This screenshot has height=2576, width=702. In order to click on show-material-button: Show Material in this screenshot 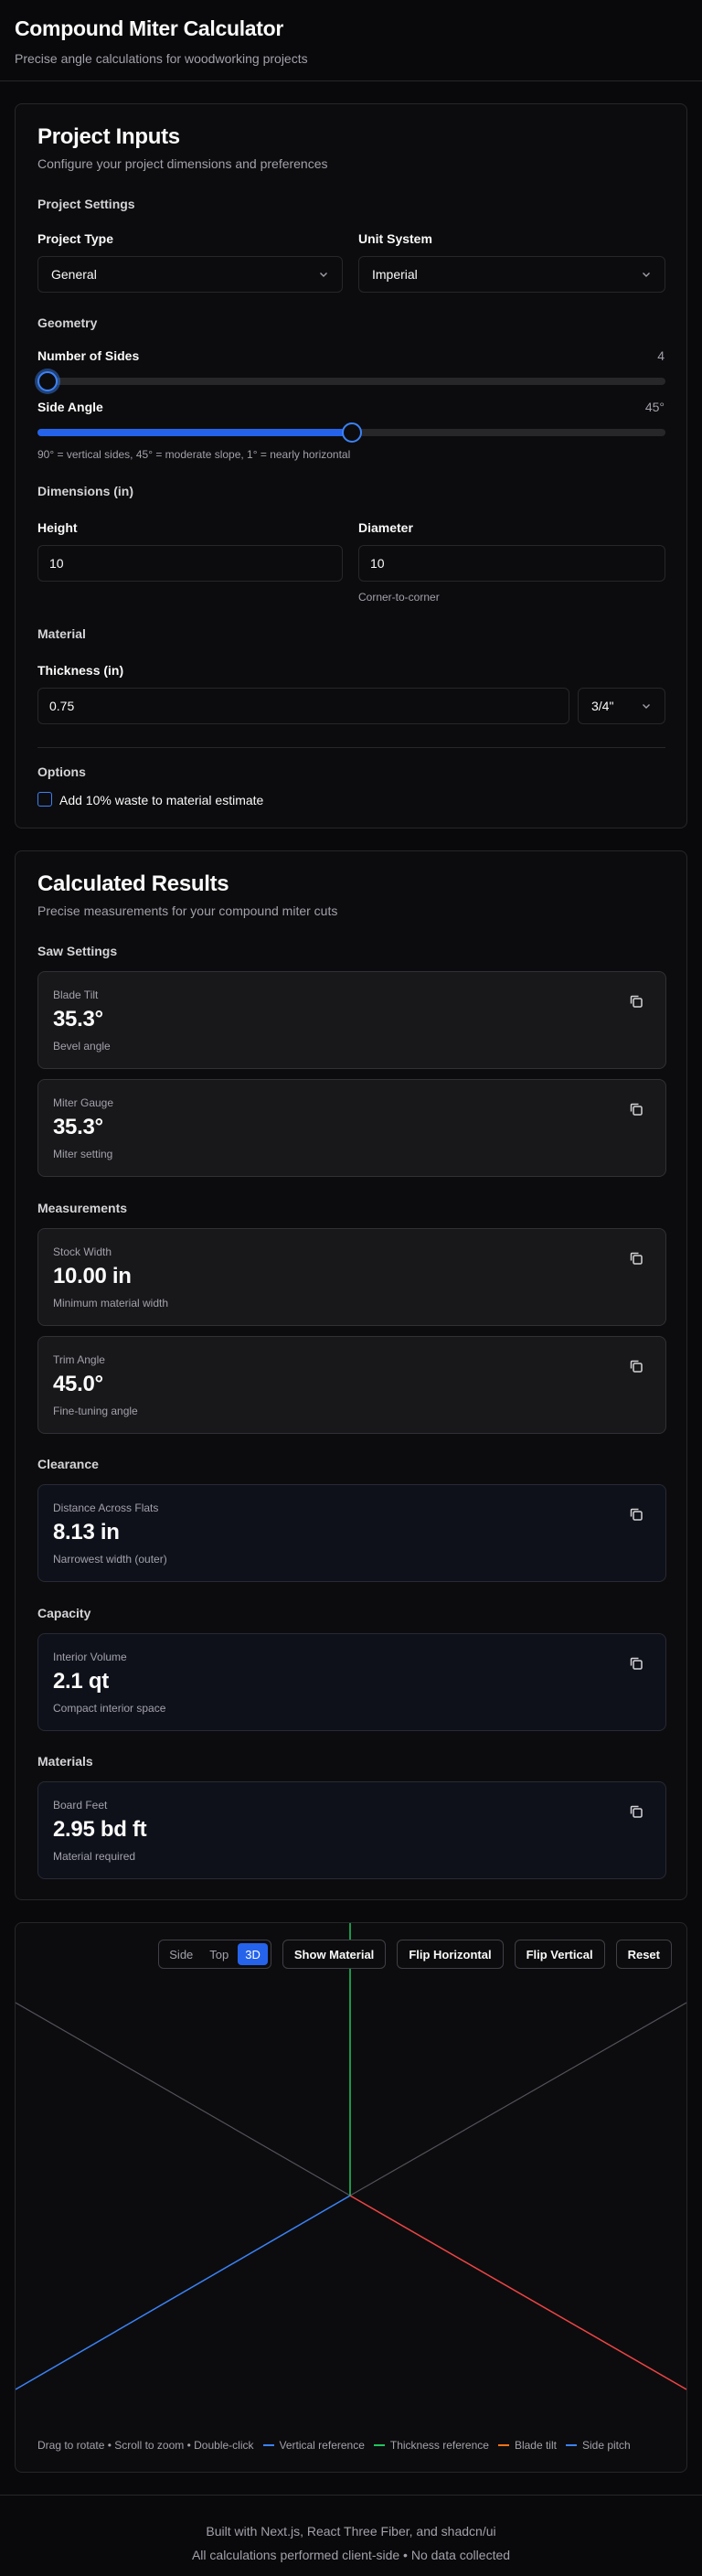, I will do `click(335, 1954)`.